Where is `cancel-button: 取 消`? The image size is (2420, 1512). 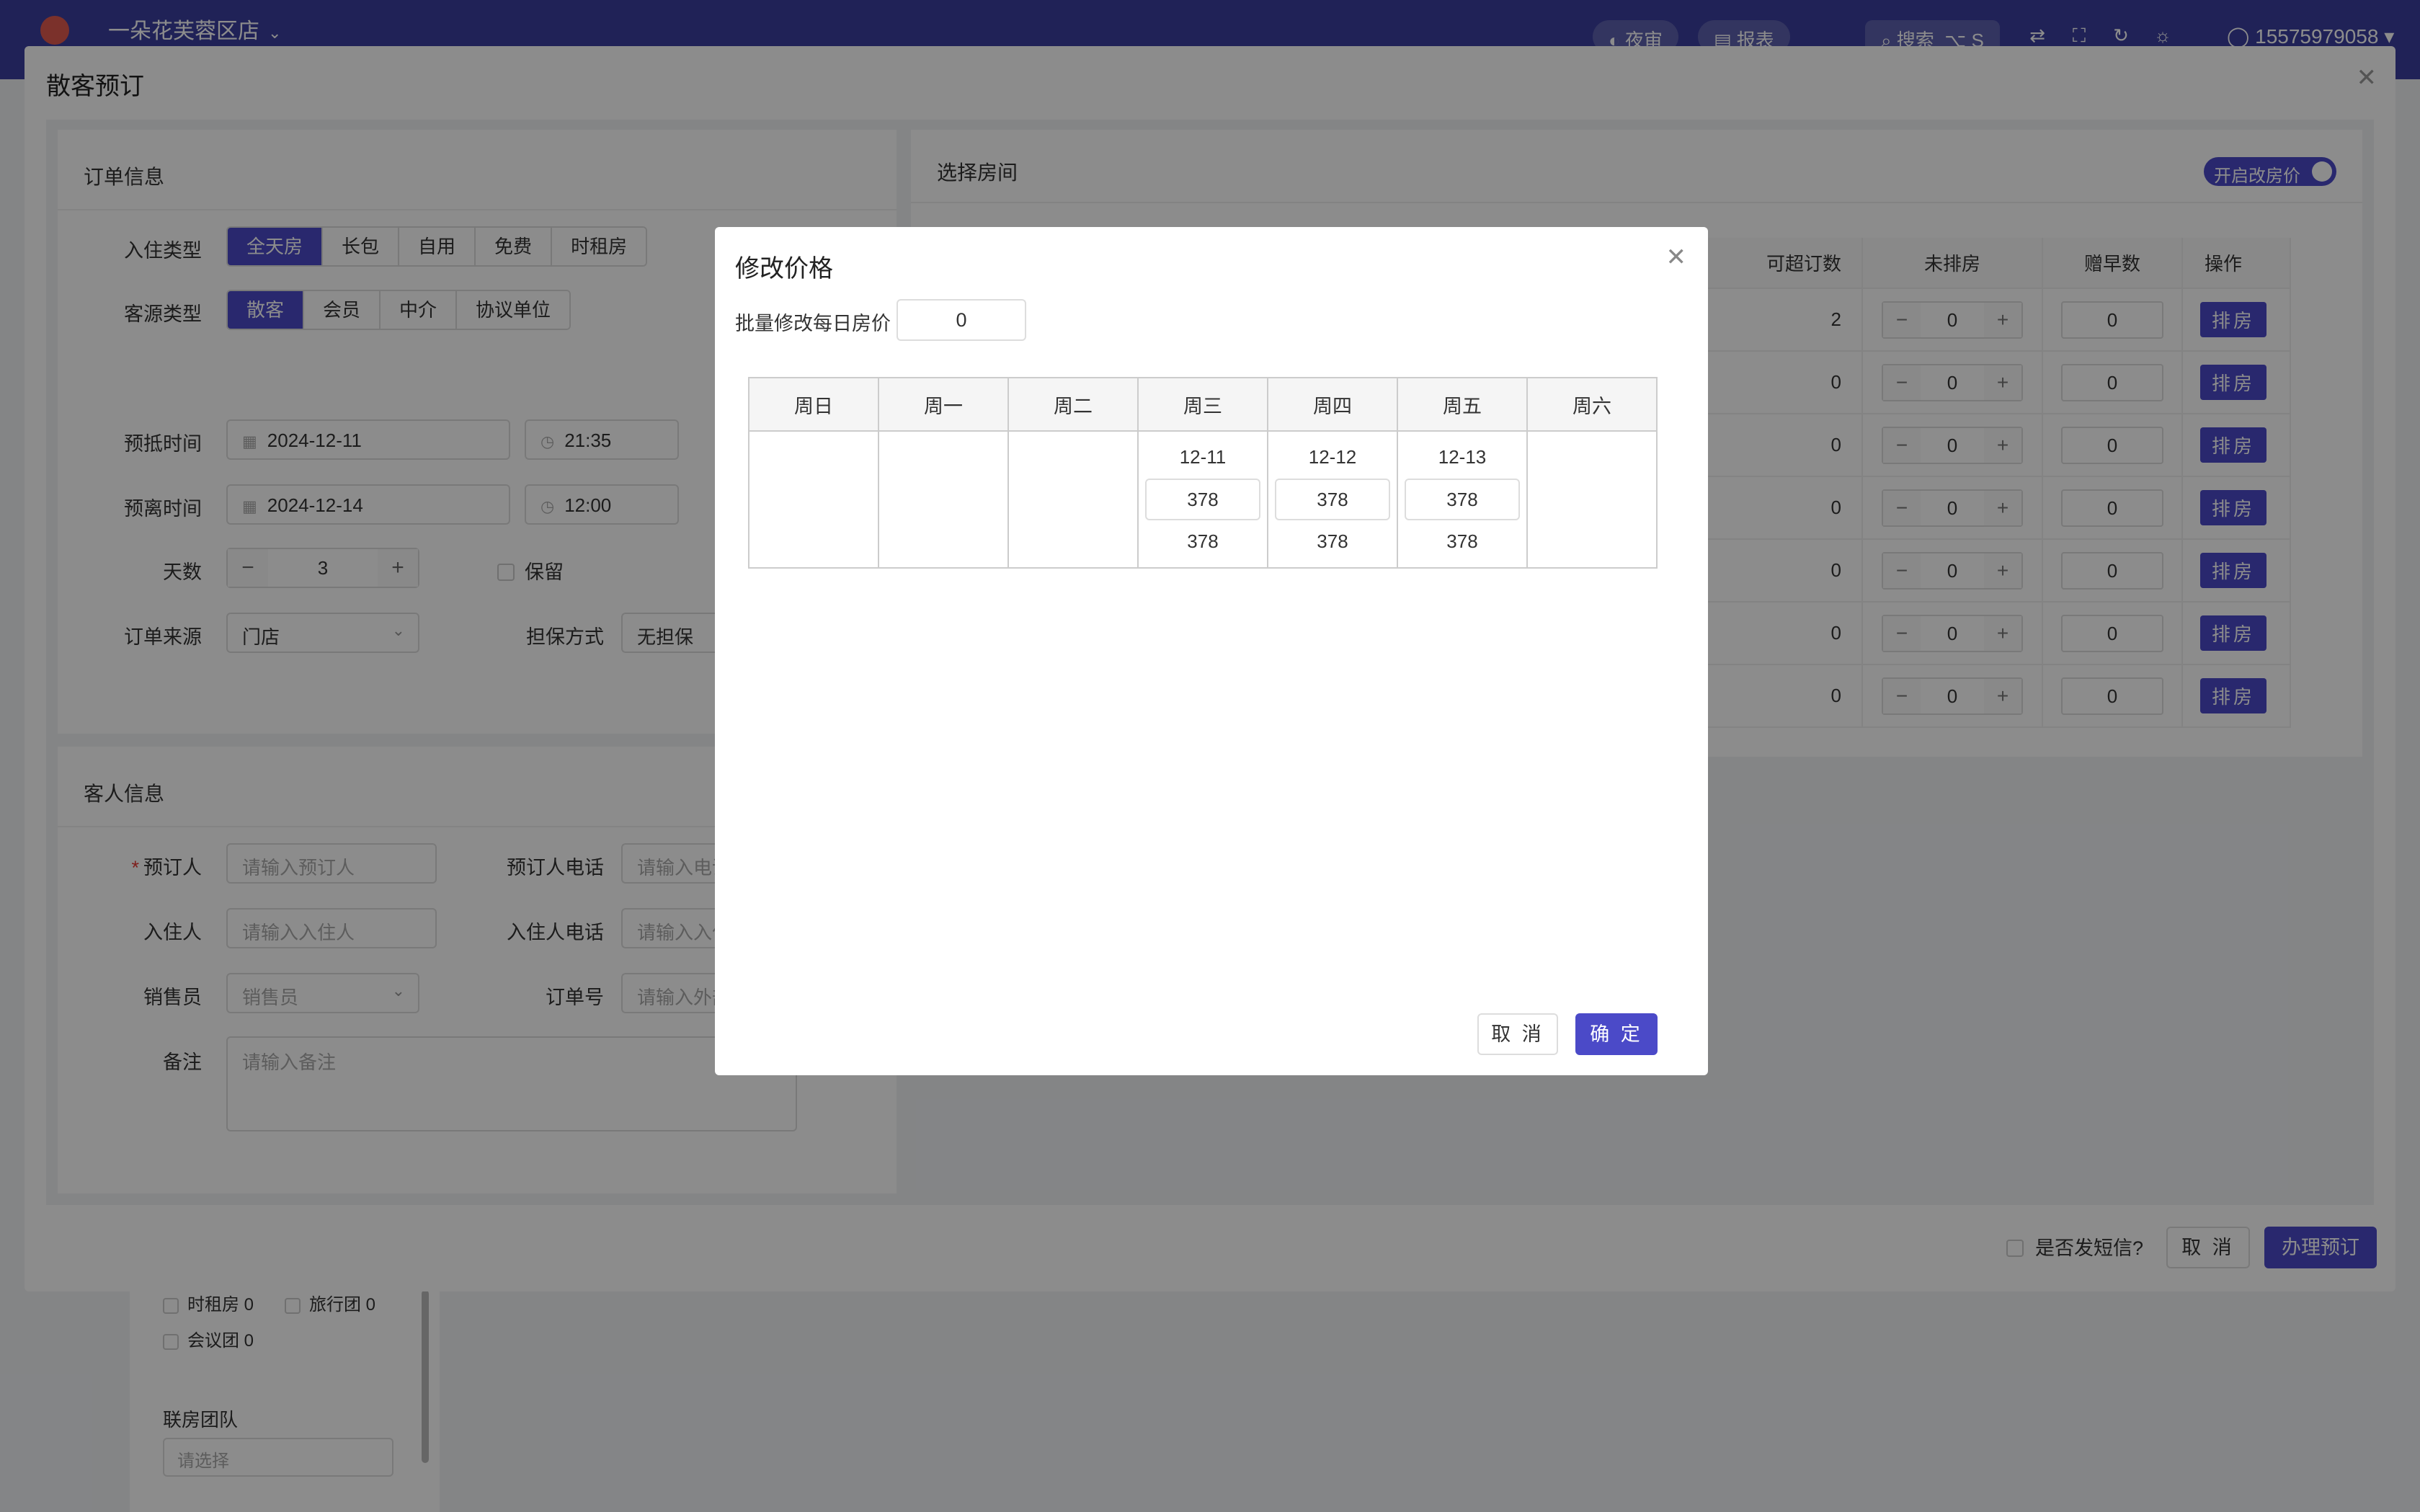
cancel-button: 取 消 is located at coordinates (1517, 1034).